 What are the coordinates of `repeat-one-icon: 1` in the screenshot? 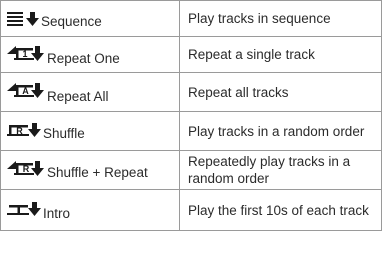 It's located at (27, 55).